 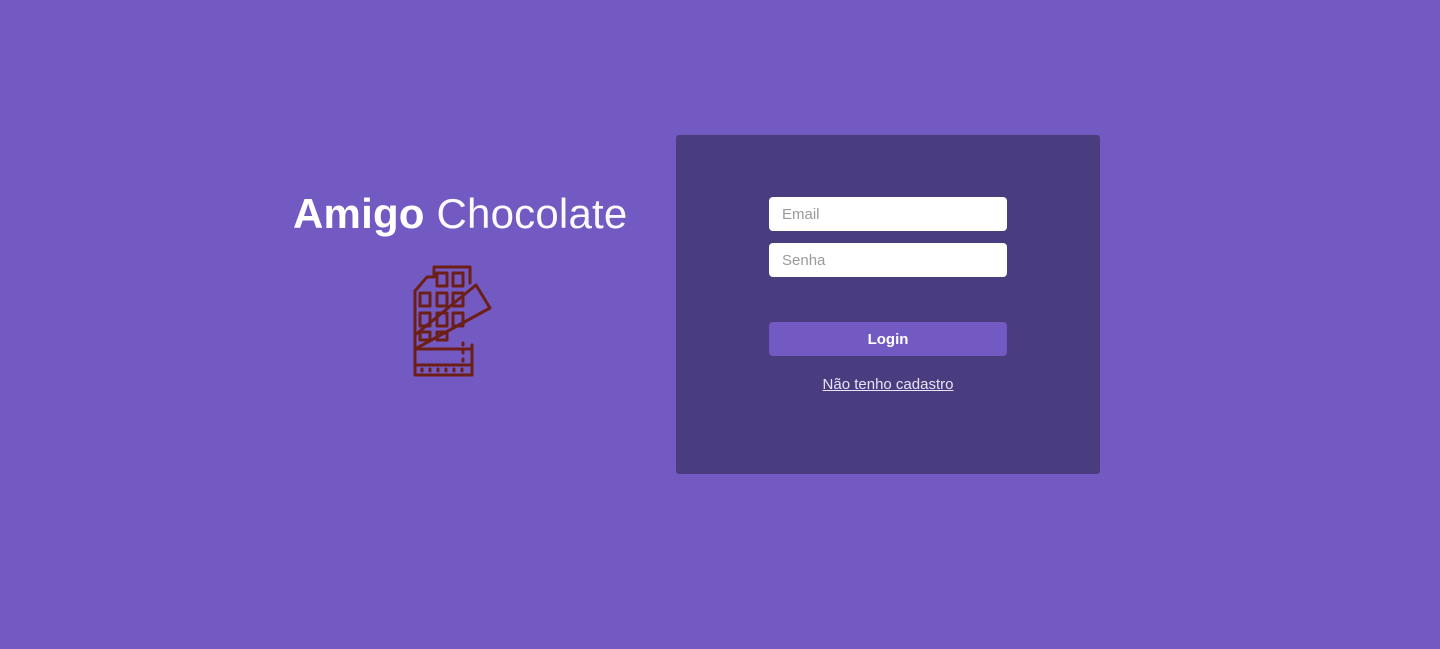 What do you see at coordinates (888, 214) in the screenshot?
I see `email-field` at bounding box center [888, 214].